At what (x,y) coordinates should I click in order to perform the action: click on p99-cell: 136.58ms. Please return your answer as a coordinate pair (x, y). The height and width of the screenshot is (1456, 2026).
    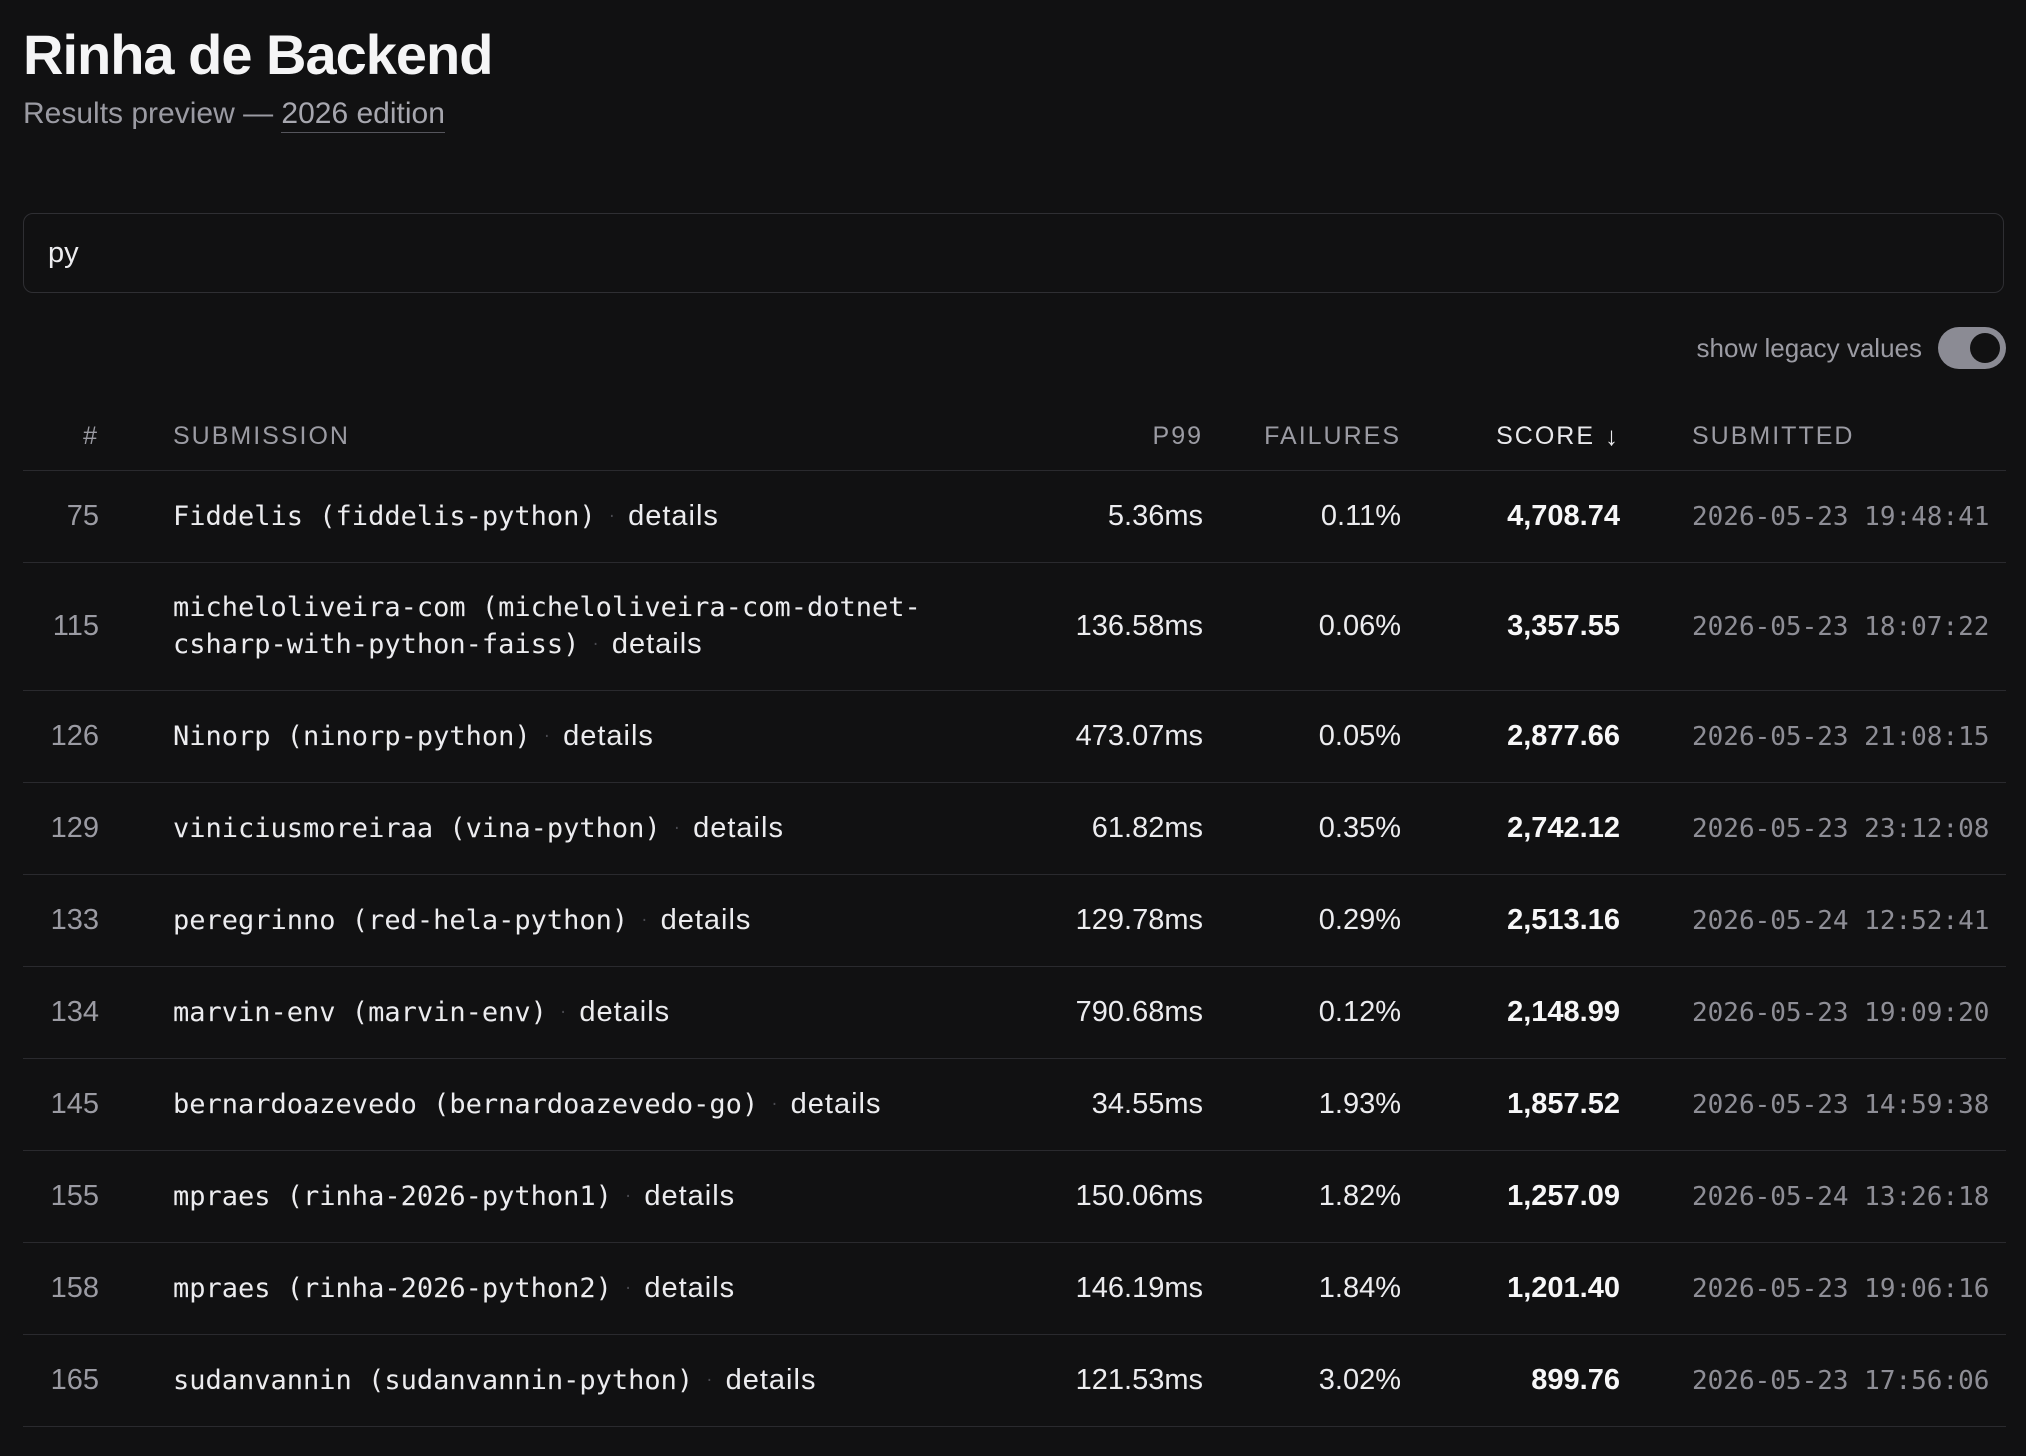
    Looking at the image, I should click on (1113, 626).